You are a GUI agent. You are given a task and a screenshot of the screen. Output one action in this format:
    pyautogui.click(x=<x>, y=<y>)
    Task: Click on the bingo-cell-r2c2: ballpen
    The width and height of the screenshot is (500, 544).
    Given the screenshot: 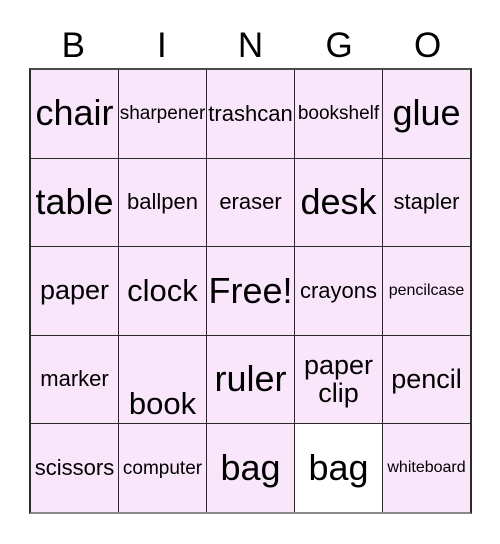 What is the action you would take?
    pyautogui.click(x=162, y=202)
    